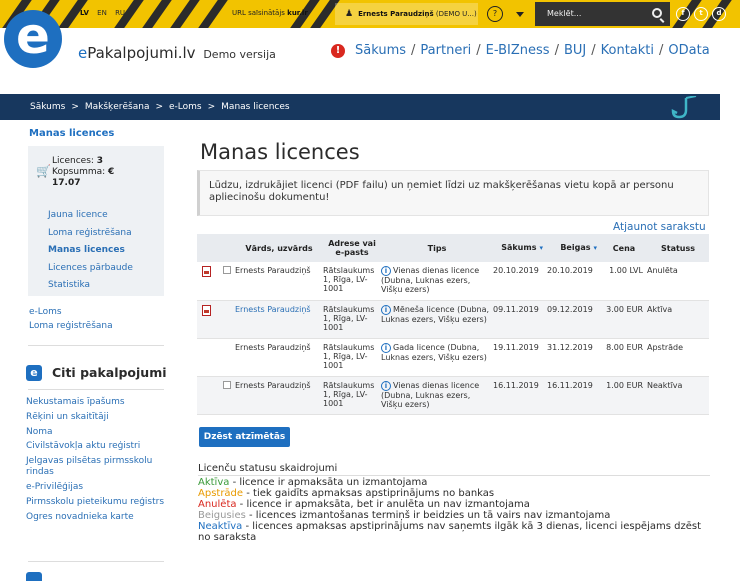 This screenshot has width=740, height=581. What do you see at coordinates (102, 13) in the screenshot?
I see `lang-en: EN` at bounding box center [102, 13].